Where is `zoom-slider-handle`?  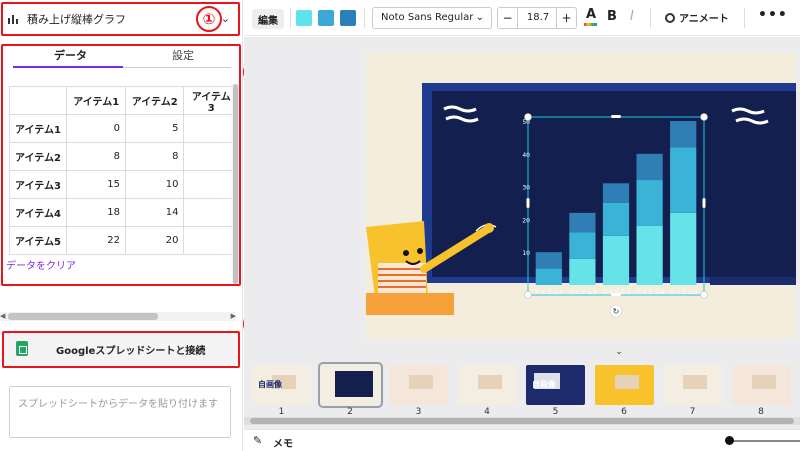
zoom-slider-handle is located at coordinates (729, 440).